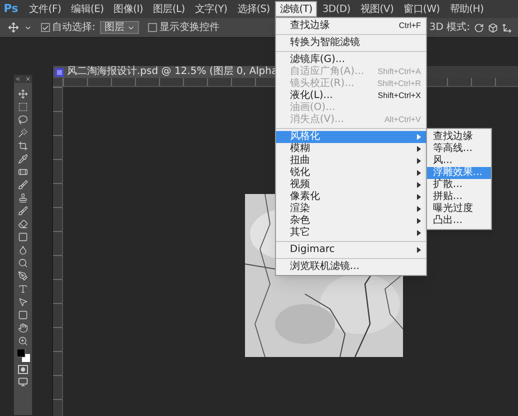 Image resolution: width=518 pixels, height=416 pixels. Describe the element at coordinates (23, 328) in the screenshot. I see `hand-icon` at that location.